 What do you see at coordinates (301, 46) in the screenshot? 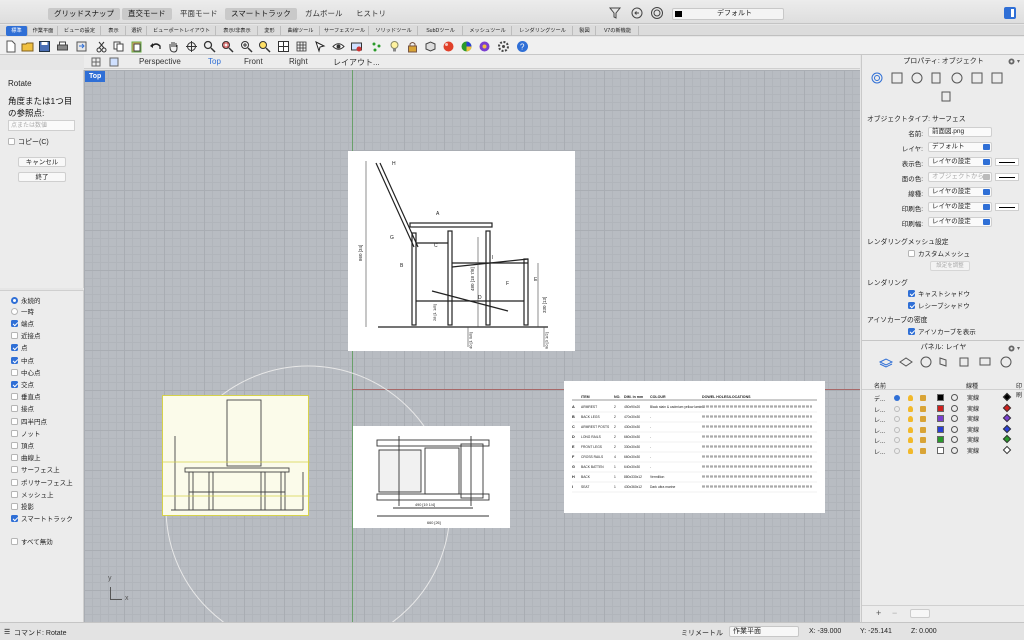
I see `grid-icon` at bounding box center [301, 46].